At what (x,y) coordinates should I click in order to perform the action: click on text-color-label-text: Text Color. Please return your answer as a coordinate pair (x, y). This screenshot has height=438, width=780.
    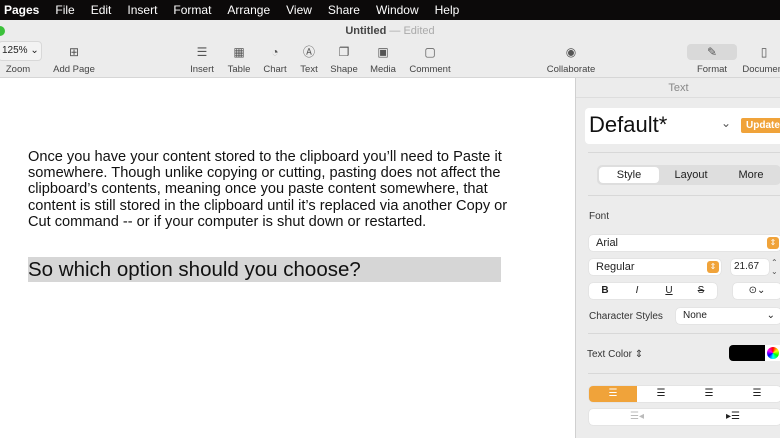
    Looking at the image, I should click on (610, 354).